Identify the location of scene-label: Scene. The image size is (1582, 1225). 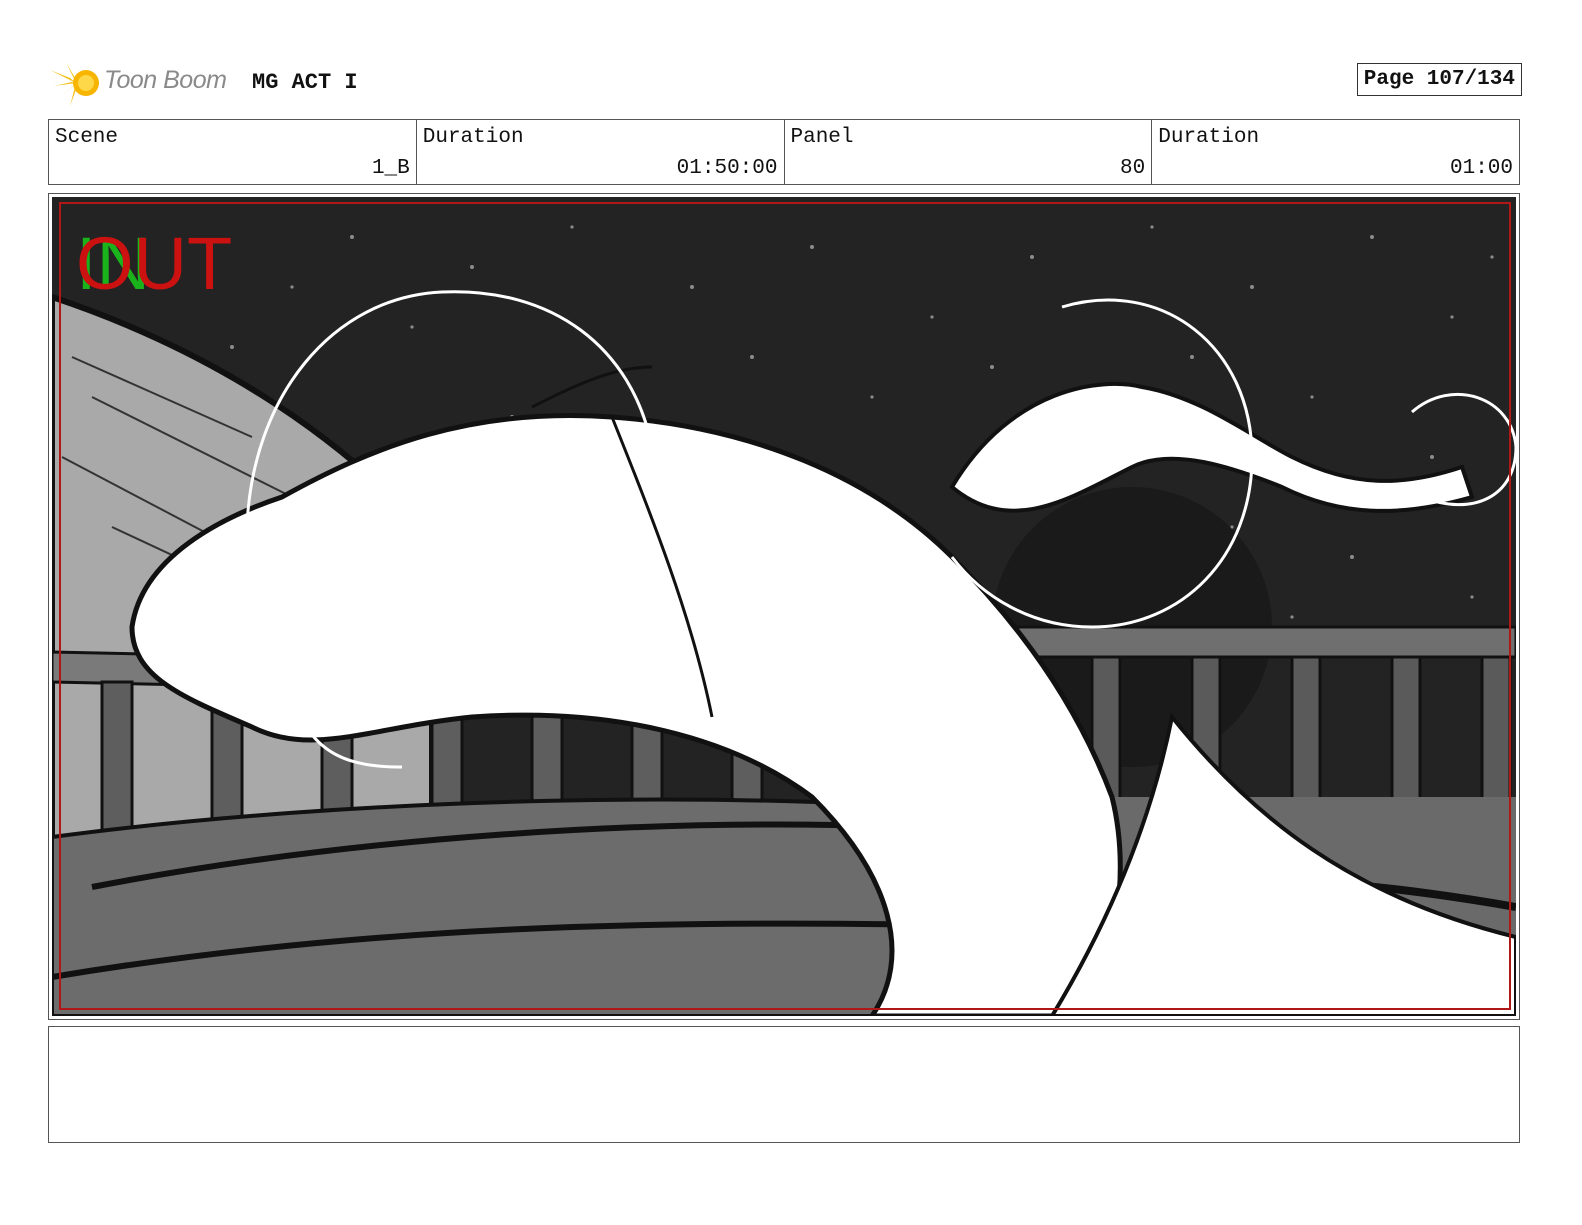
(87, 137).